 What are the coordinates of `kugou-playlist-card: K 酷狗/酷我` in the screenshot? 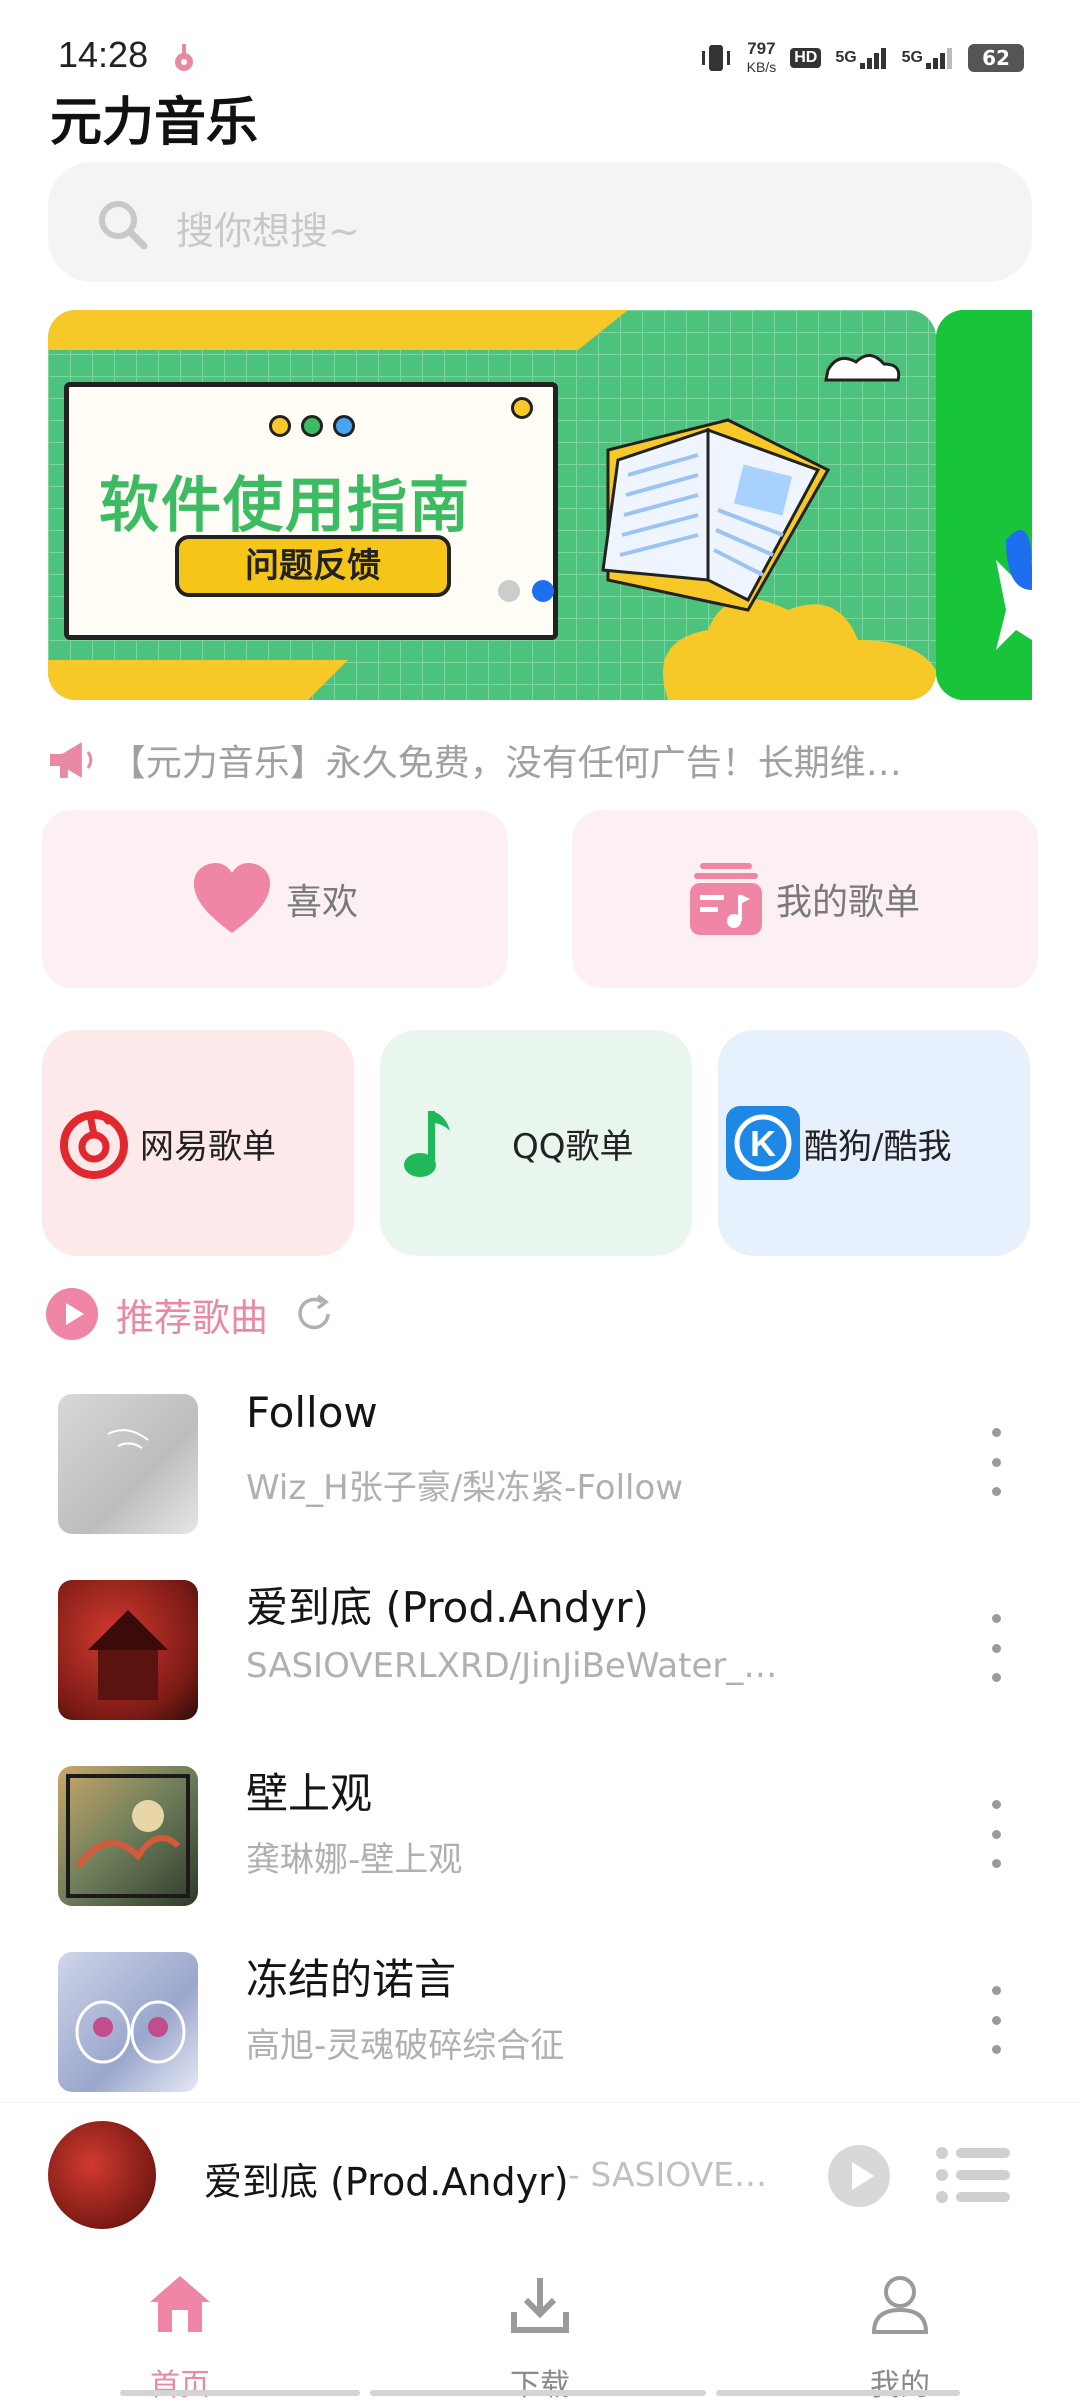 It's located at (874, 1143).